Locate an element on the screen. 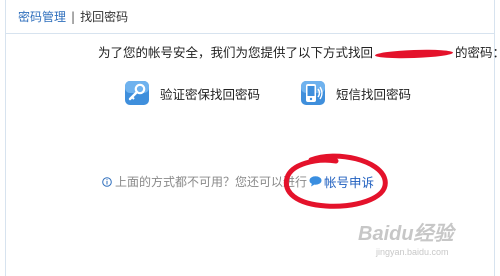 This screenshot has height=276, width=500. instruction-prefix: 为了您的帐号安全，我们为您提供了以下方式找回 is located at coordinates (236, 52).